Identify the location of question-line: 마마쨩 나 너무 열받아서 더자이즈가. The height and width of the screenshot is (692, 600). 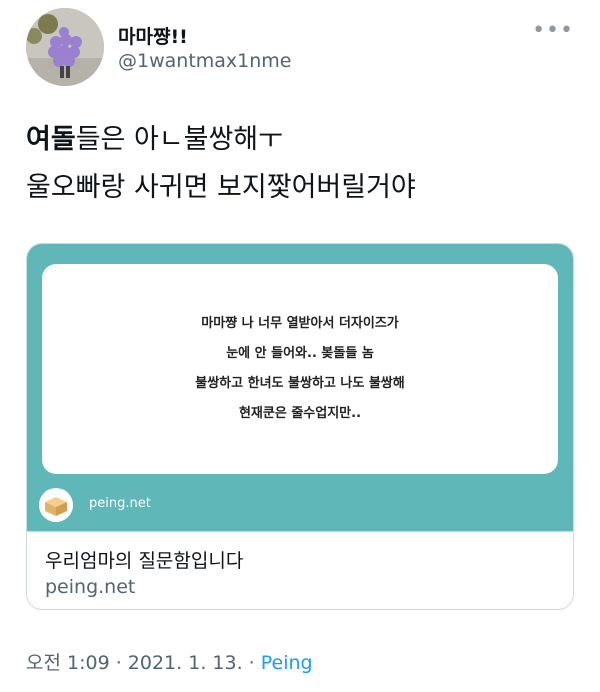
(300, 323).